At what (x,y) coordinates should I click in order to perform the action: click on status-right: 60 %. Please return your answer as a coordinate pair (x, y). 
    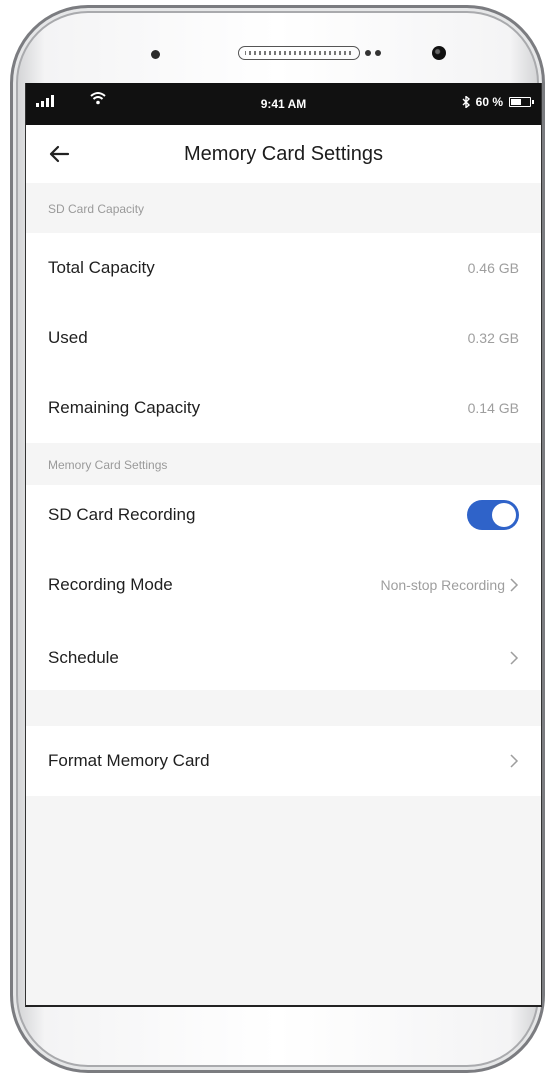
    Looking at the image, I should click on (498, 102).